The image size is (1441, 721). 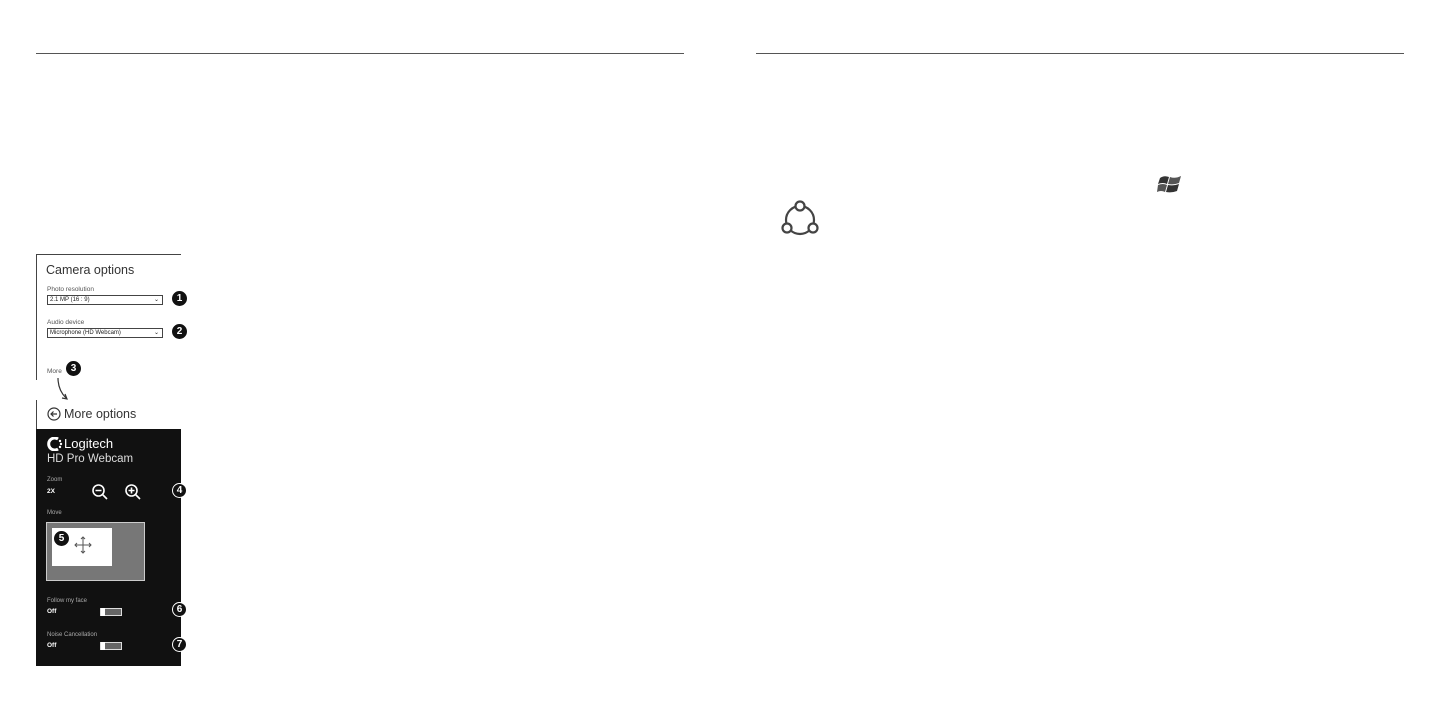 What do you see at coordinates (89, 443) in the screenshot?
I see `brand-name: Logitech` at bounding box center [89, 443].